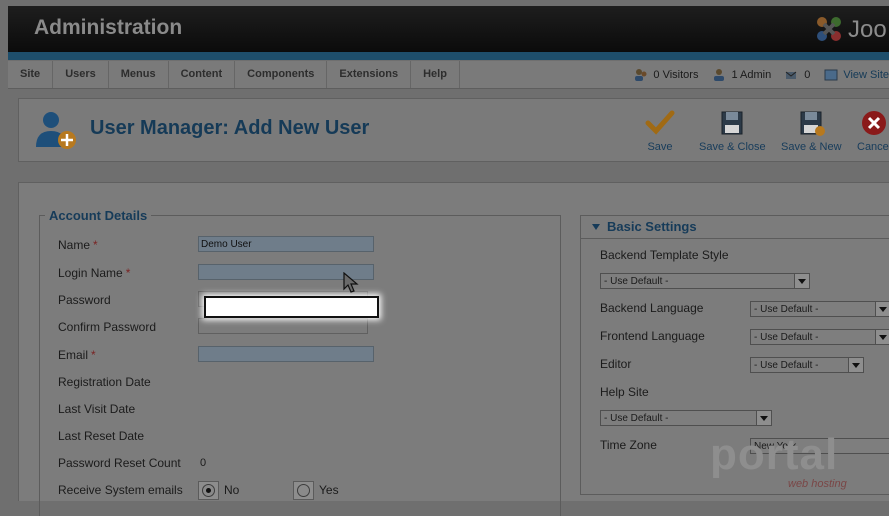 The width and height of the screenshot is (889, 516). I want to click on backend-language-value: - Use Default -, so click(786, 309).